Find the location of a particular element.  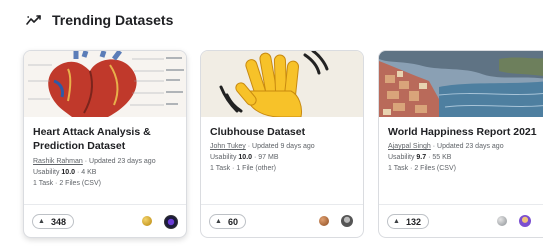

coastal-town-image is located at coordinates (461, 84).